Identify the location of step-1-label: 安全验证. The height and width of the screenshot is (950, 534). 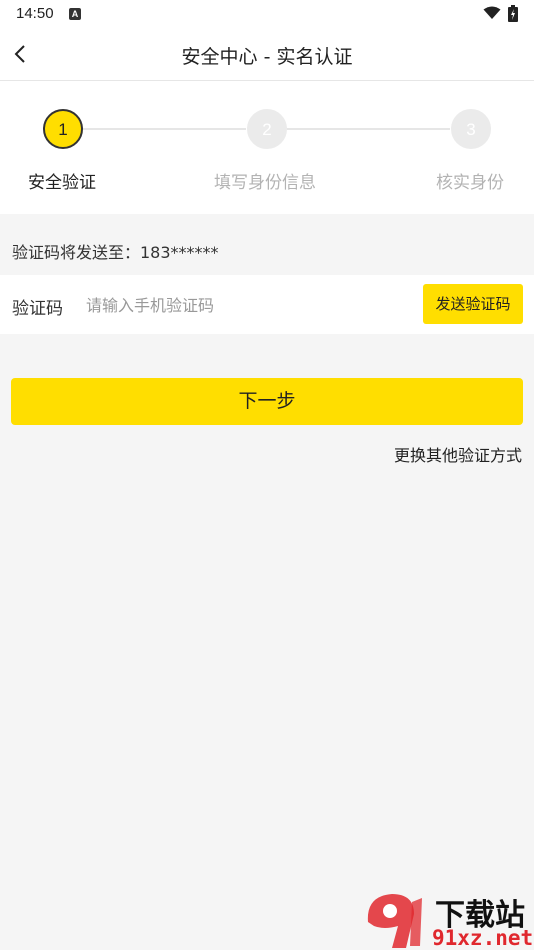
(62, 183).